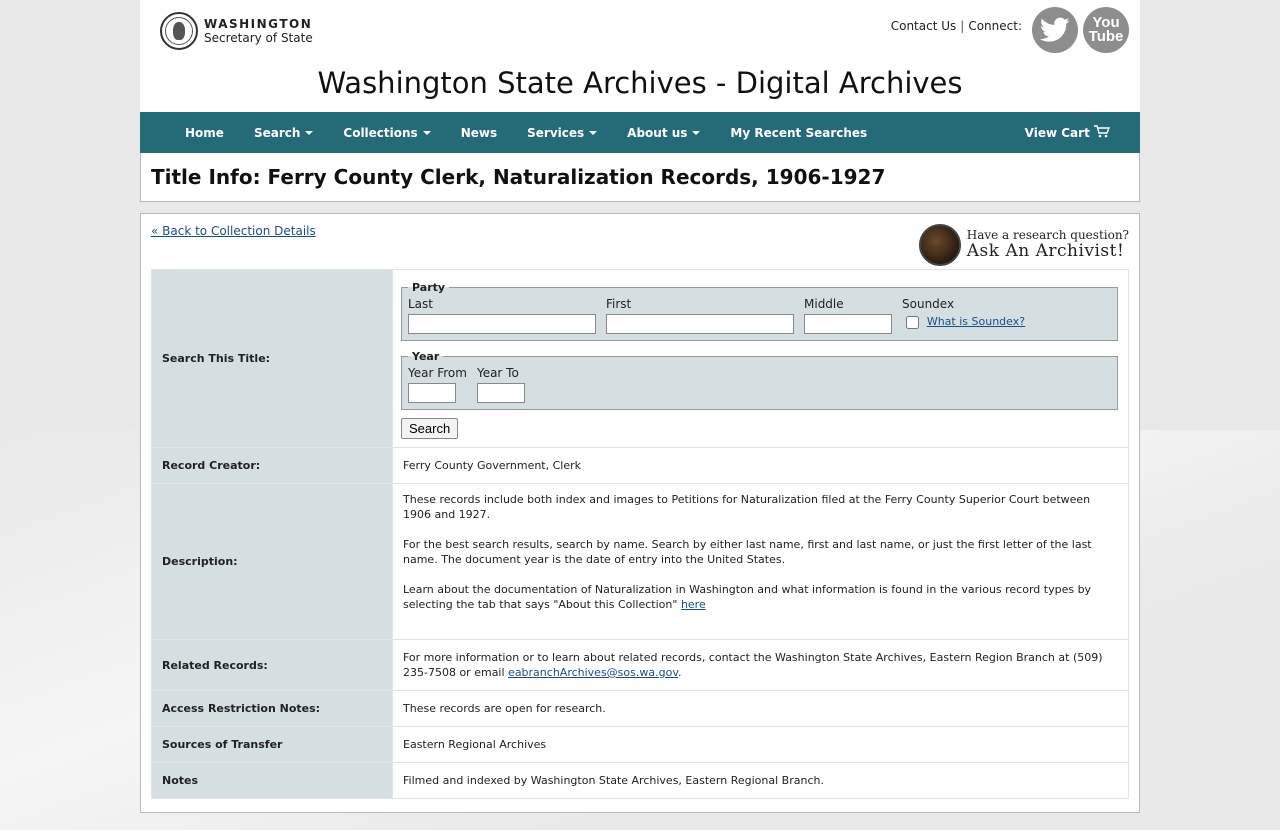 This screenshot has width=1280, height=830. I want to click on nav-about: About us, so click(664, 132).